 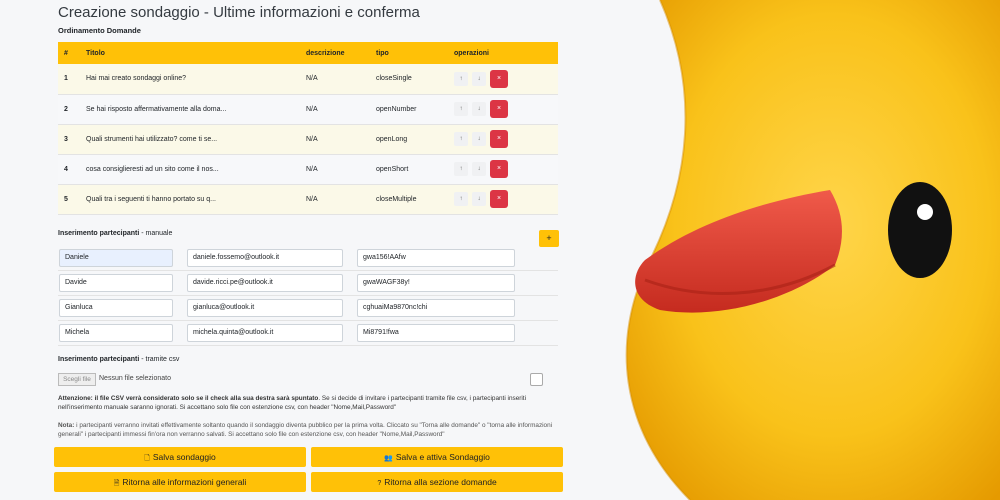 I want to click on participant-name-field: Daniele, so click(x=116, y=258).